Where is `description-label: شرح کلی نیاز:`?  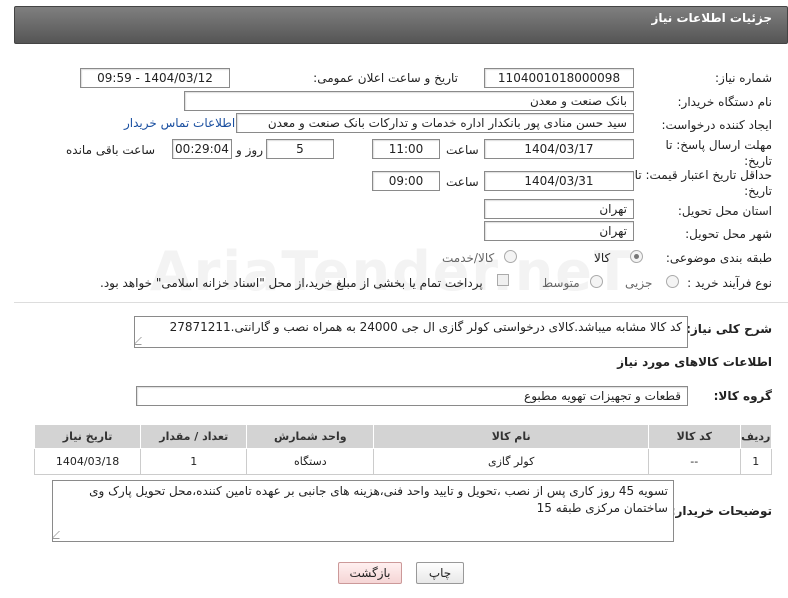
description-label: شرح کلی نیاز: is located at coordinates (729, 329).